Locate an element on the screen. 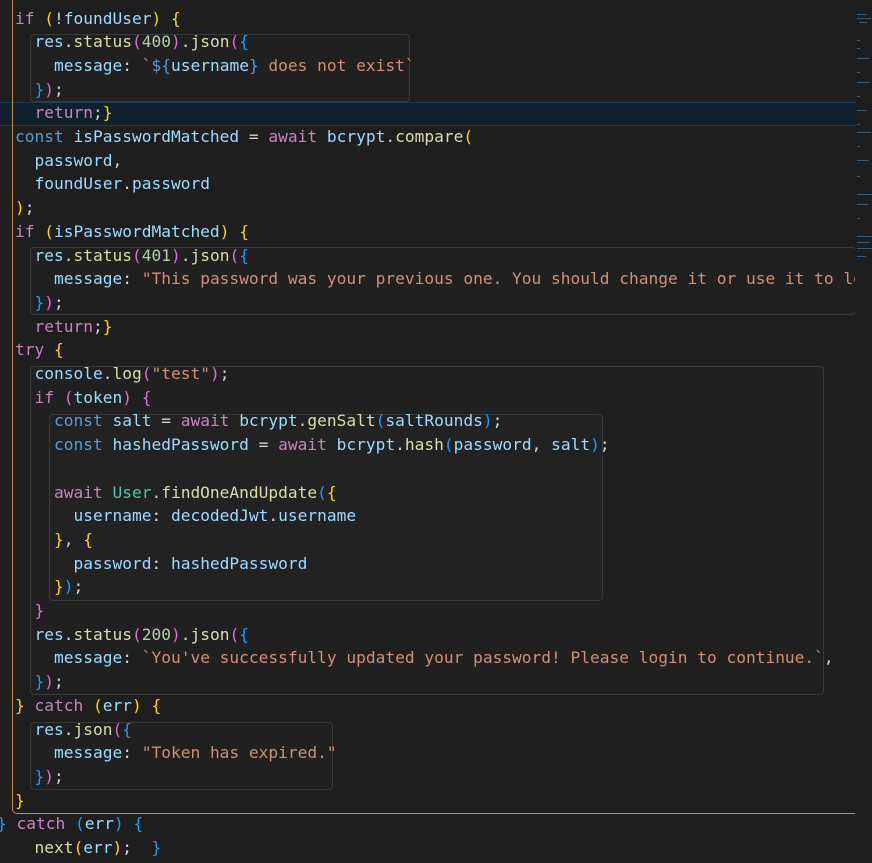 This screenshot has width=872, height=863. code-line: }, { is located at coordinates (54, 540).